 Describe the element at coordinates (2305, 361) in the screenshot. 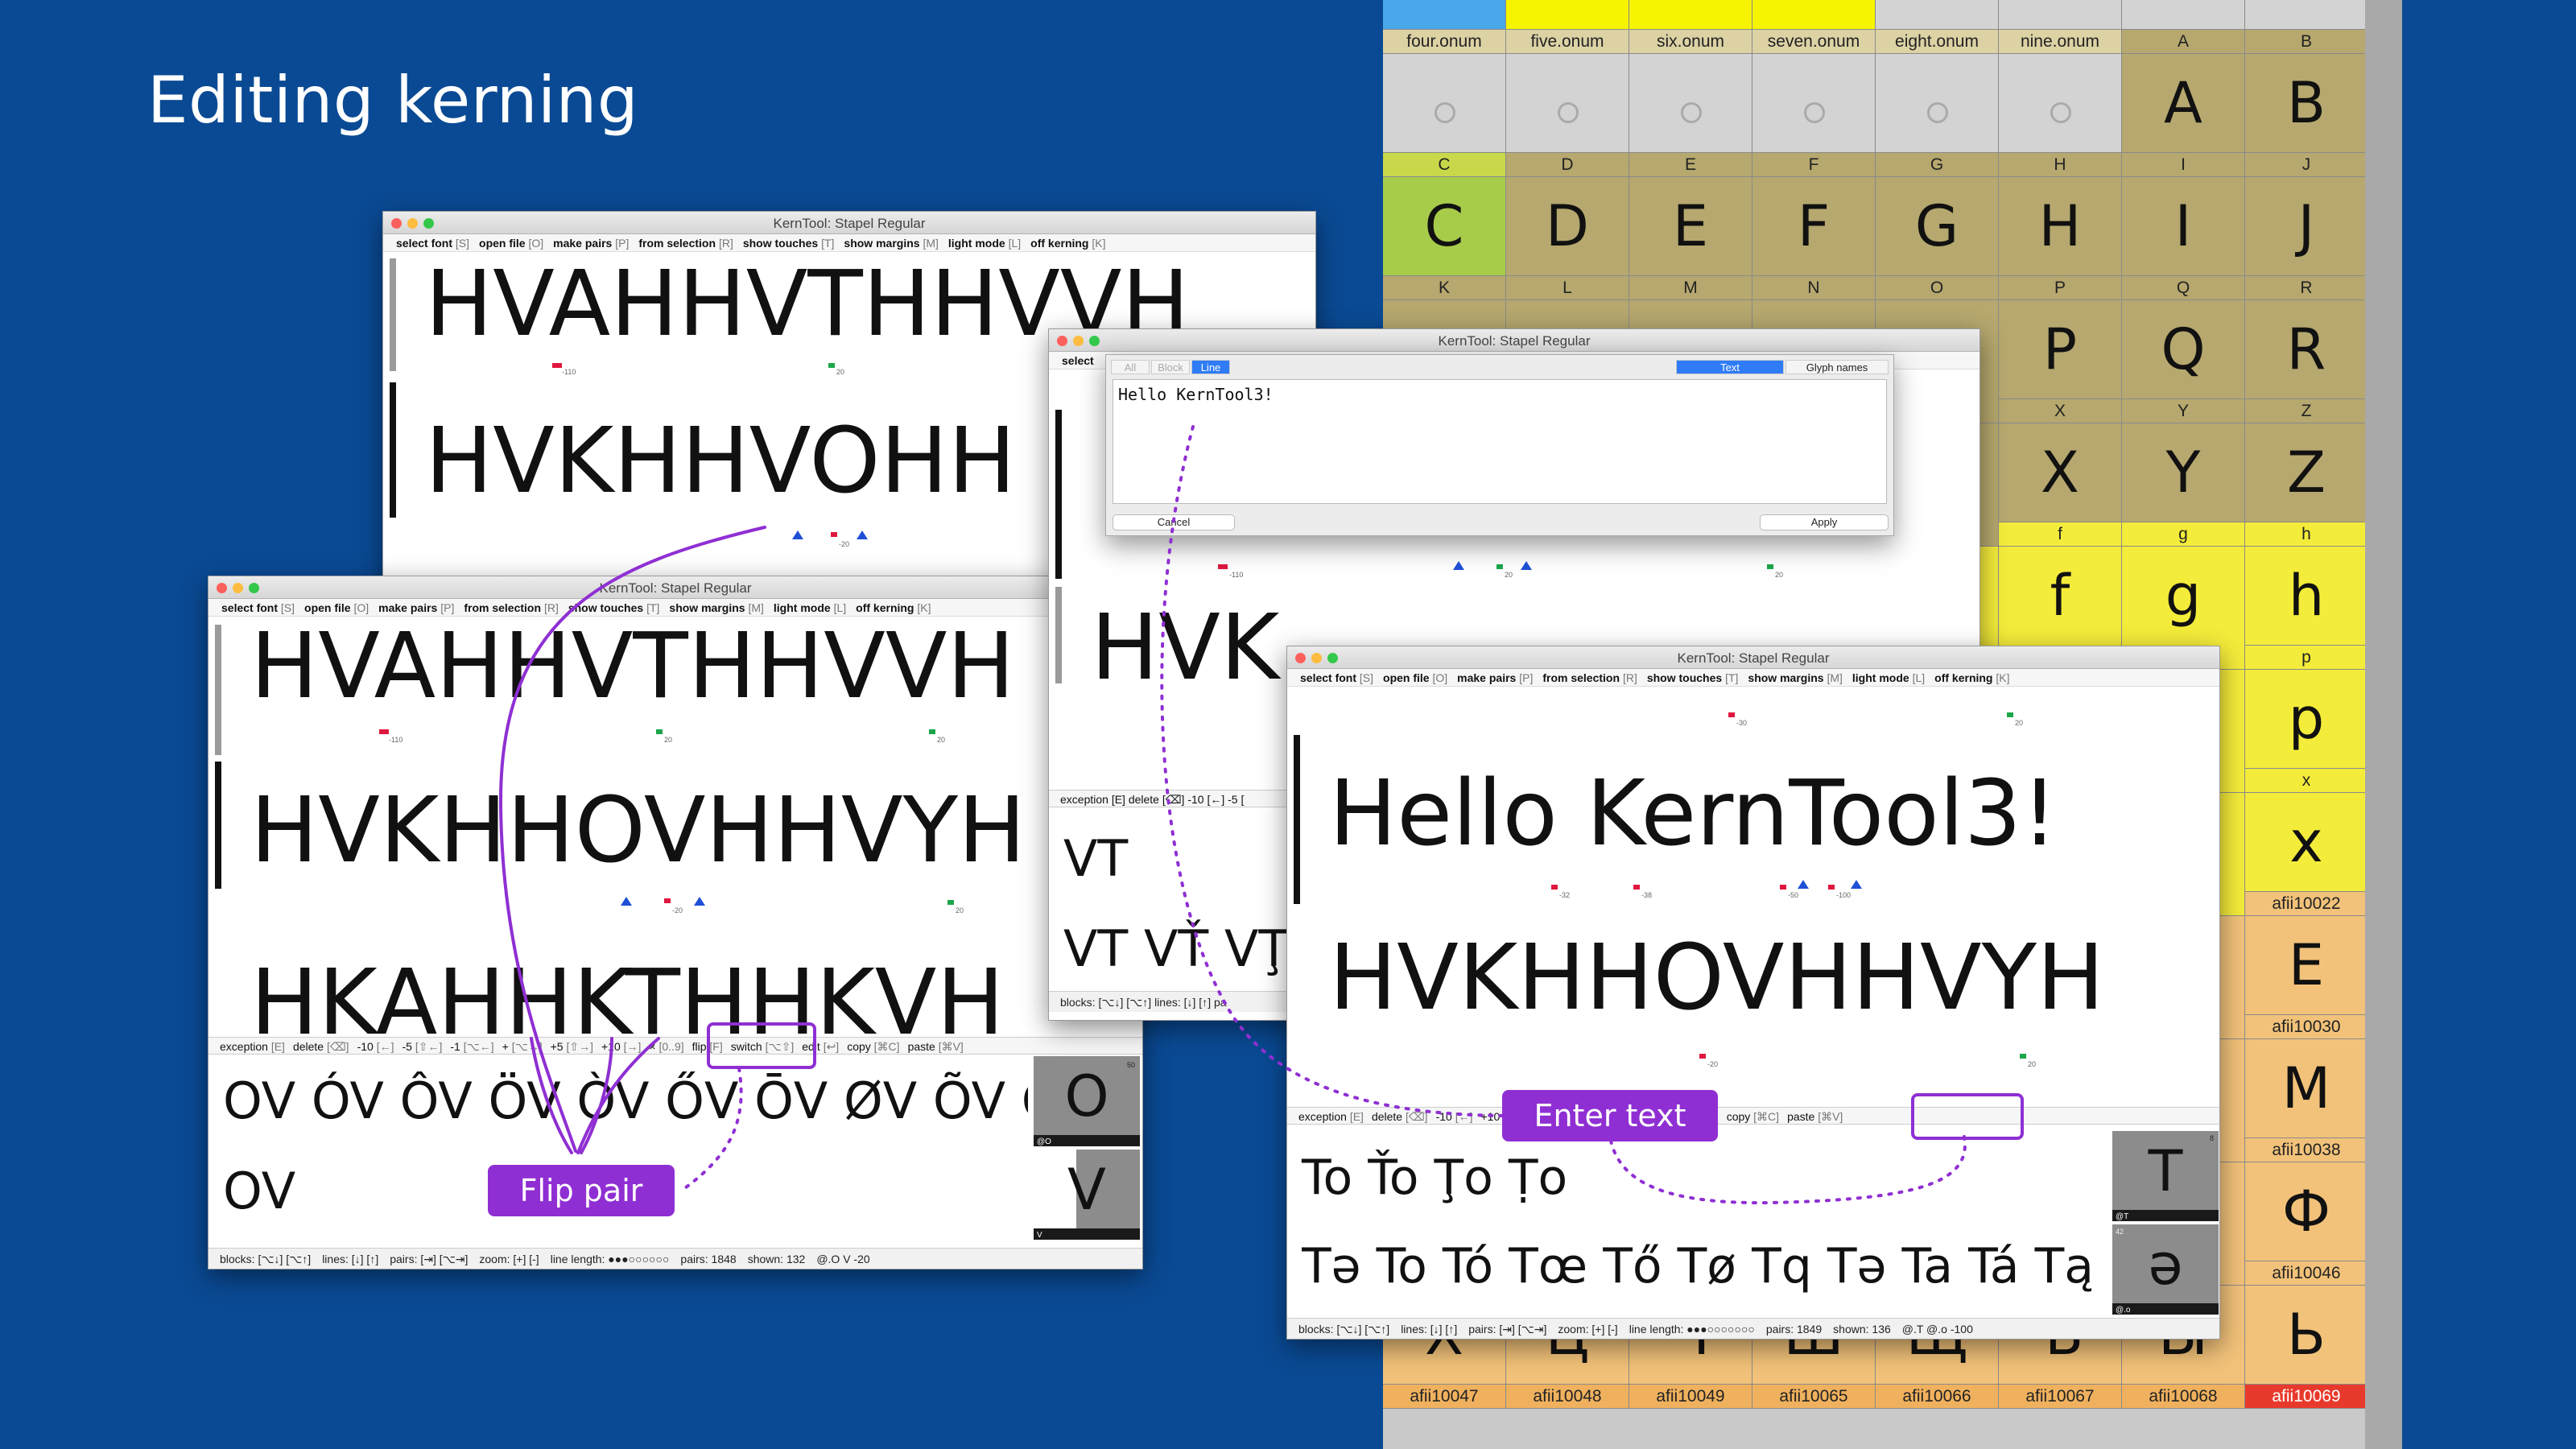

I see `glyph-cell: RZ` at that location.